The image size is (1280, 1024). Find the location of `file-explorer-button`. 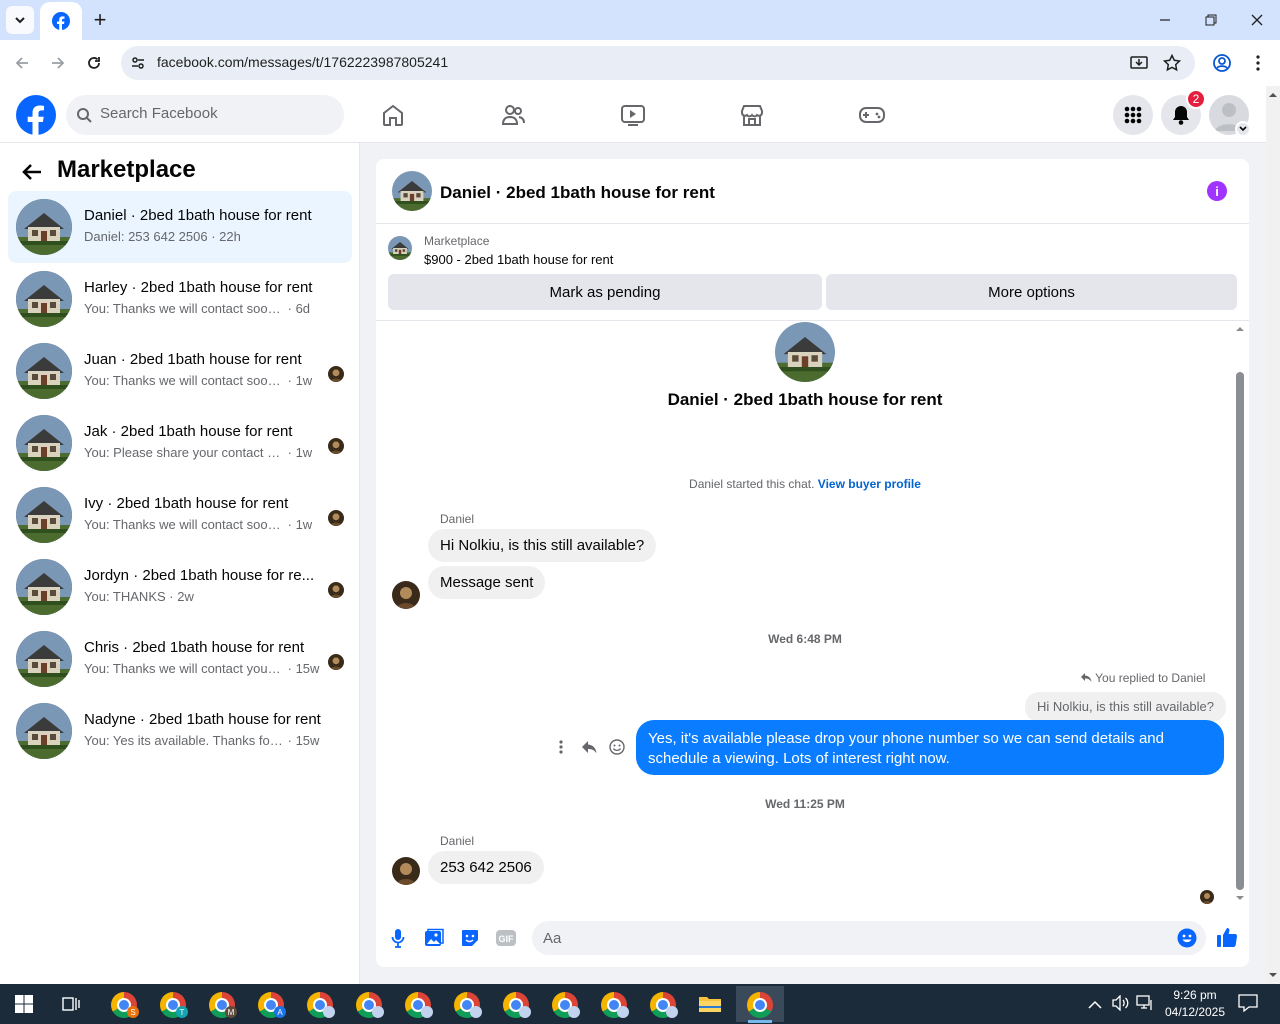

file-explorer-button is located at coordinates (710, 1005).